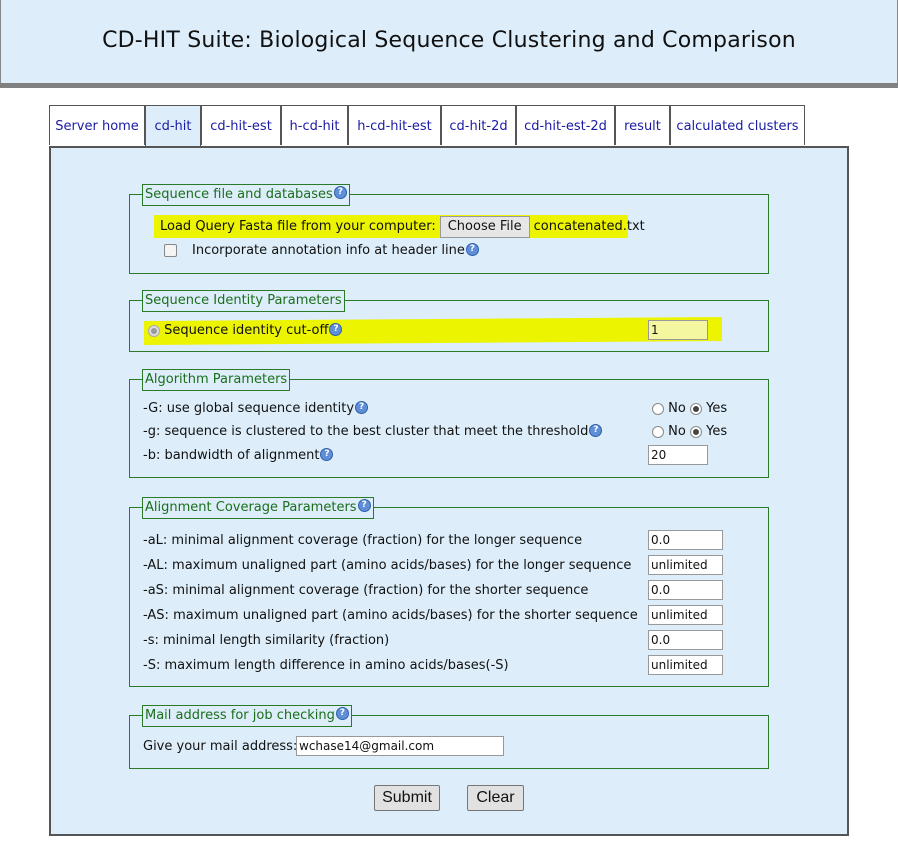 The width and height of the screenshot is (898, 854). I want to click on tab-cd-hit-est: cd-hit-est, so click(241, 125).